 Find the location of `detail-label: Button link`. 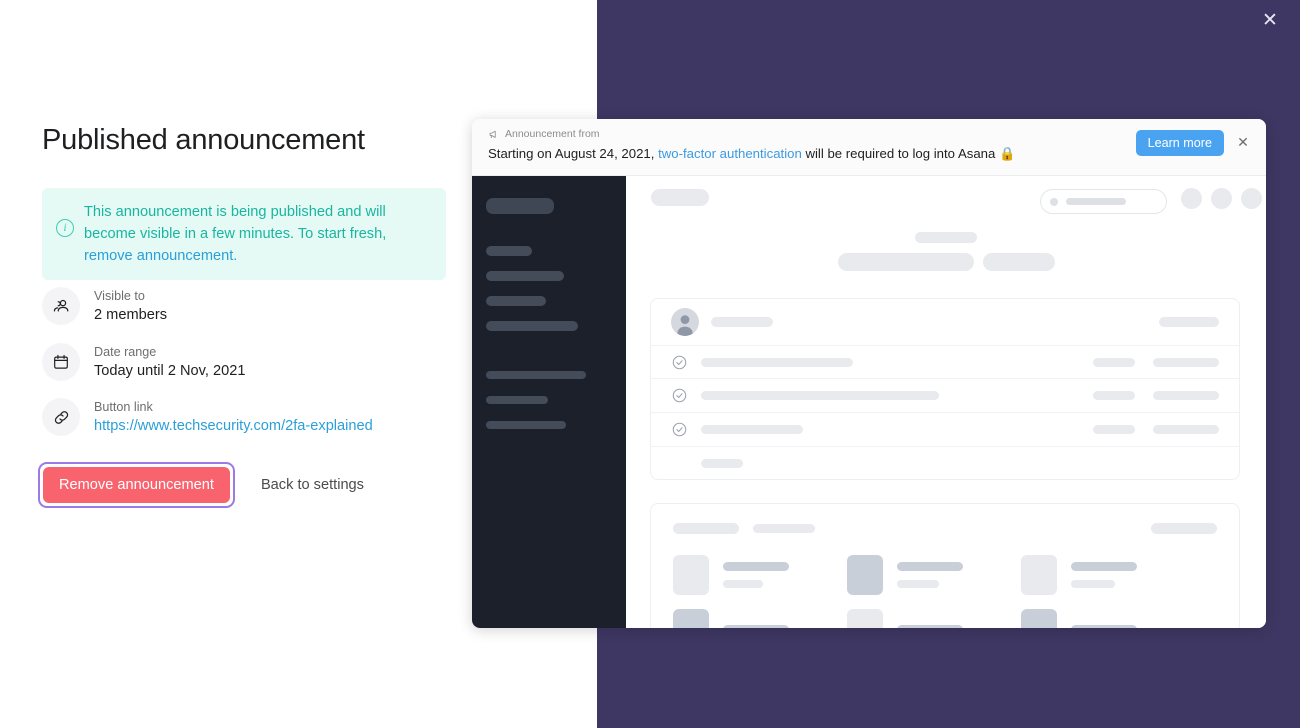

detail-label: Button link is located at coordinates (123, 406).